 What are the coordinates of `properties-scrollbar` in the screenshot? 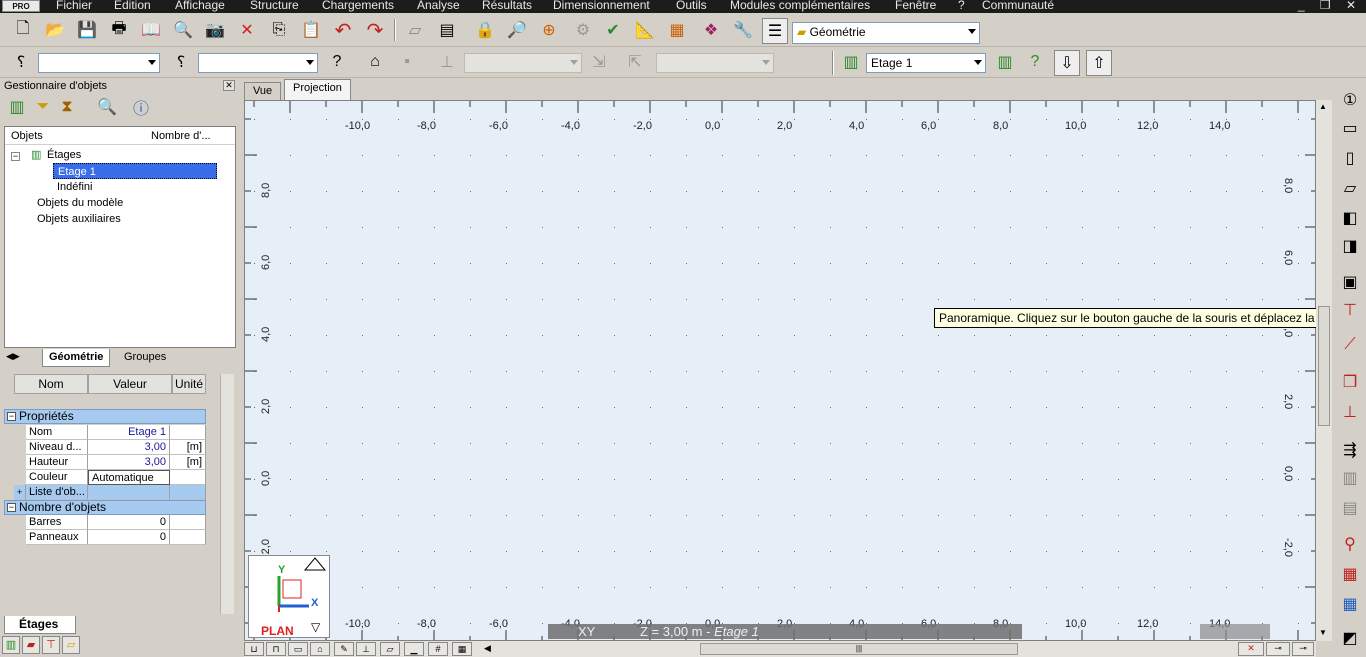 It's located at (227, 494).